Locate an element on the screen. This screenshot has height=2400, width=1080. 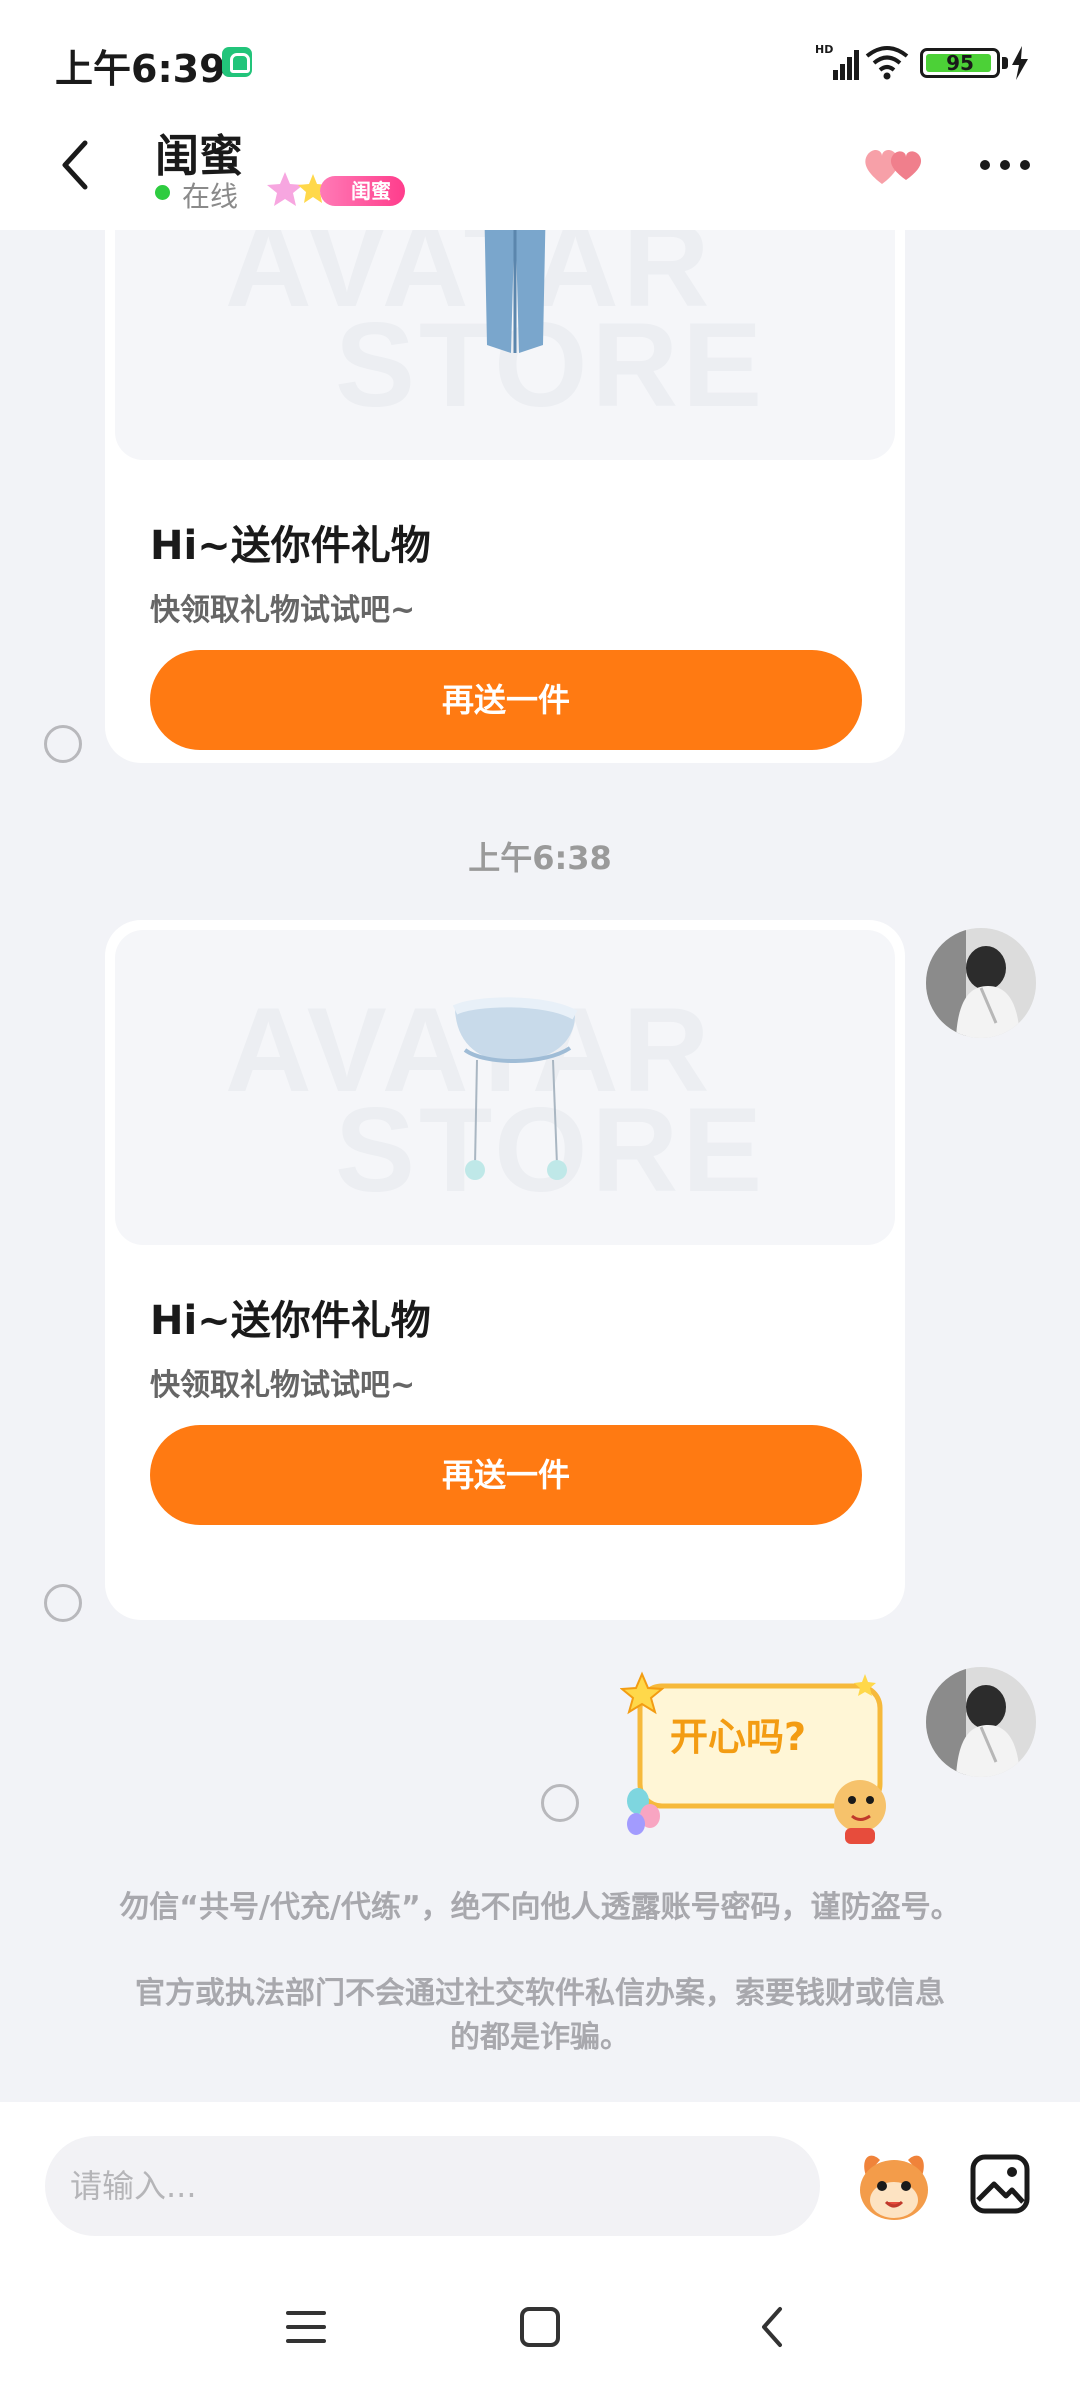
relationship-badge: 闺蜜 is located at coordinates (335, 189).